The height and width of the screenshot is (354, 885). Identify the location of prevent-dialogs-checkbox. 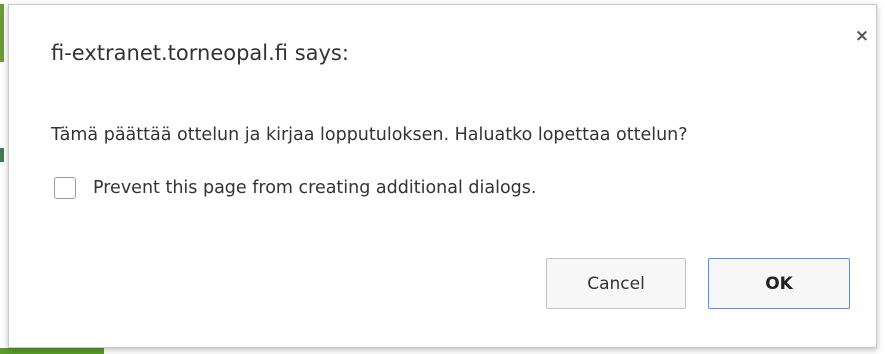
(65, 188).